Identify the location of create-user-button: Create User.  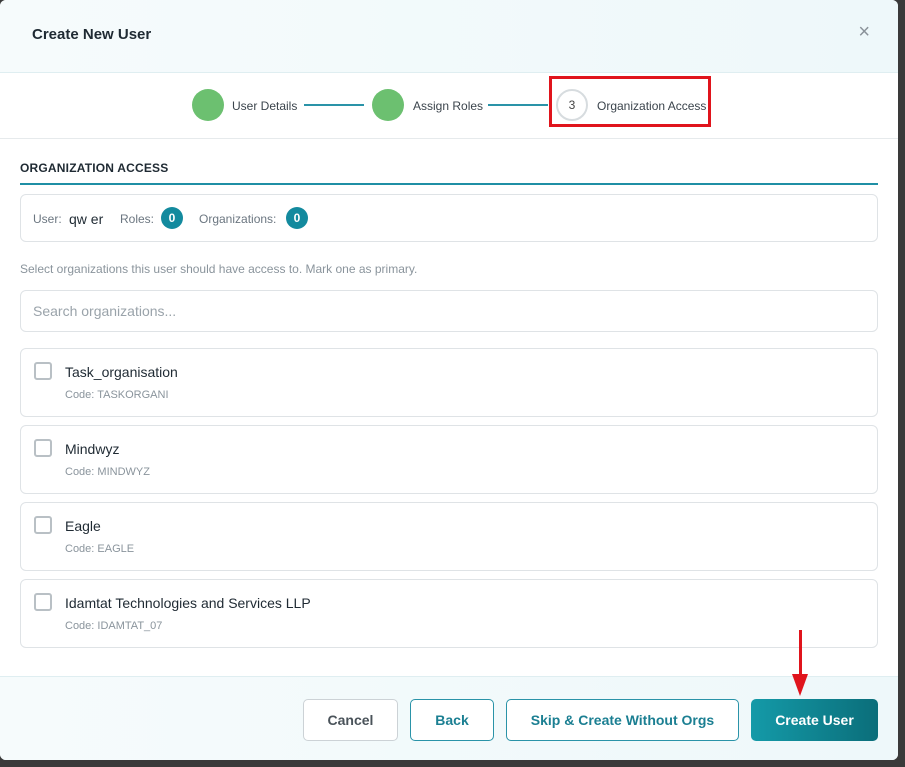
(814, 720).